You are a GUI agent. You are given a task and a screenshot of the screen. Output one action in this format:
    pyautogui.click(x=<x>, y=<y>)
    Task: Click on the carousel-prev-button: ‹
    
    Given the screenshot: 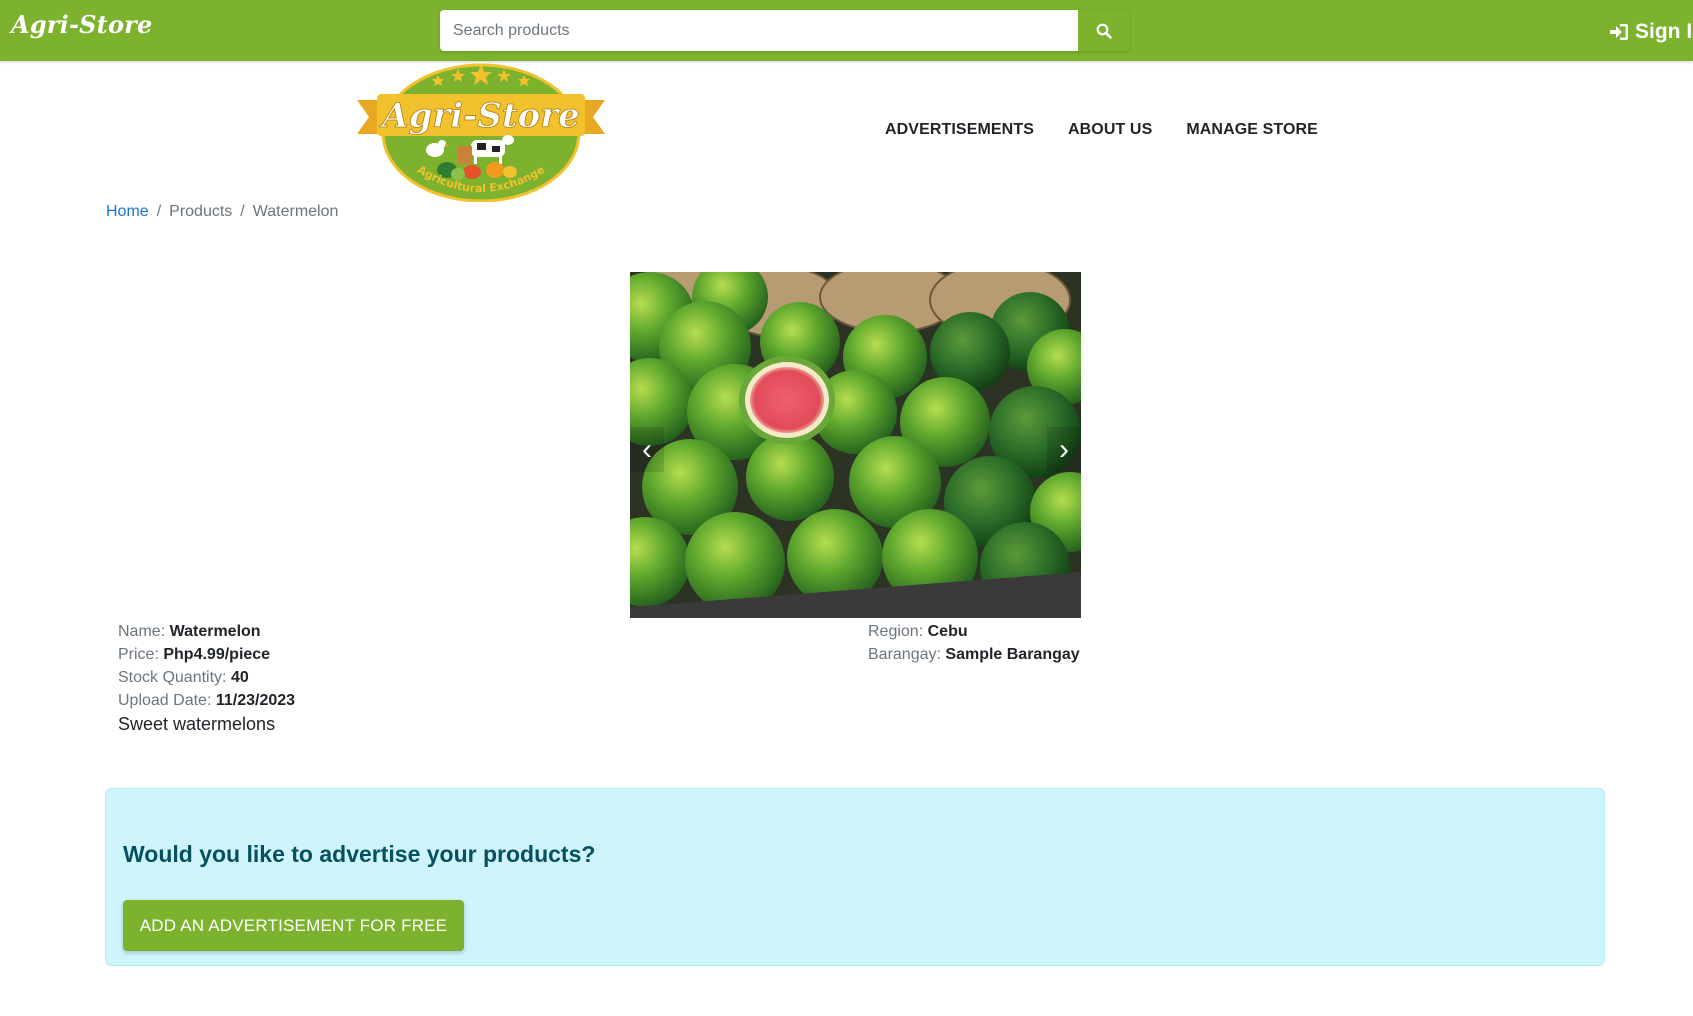 What is the action you would take?
    pyautogui.click(x=647, y=449)
    